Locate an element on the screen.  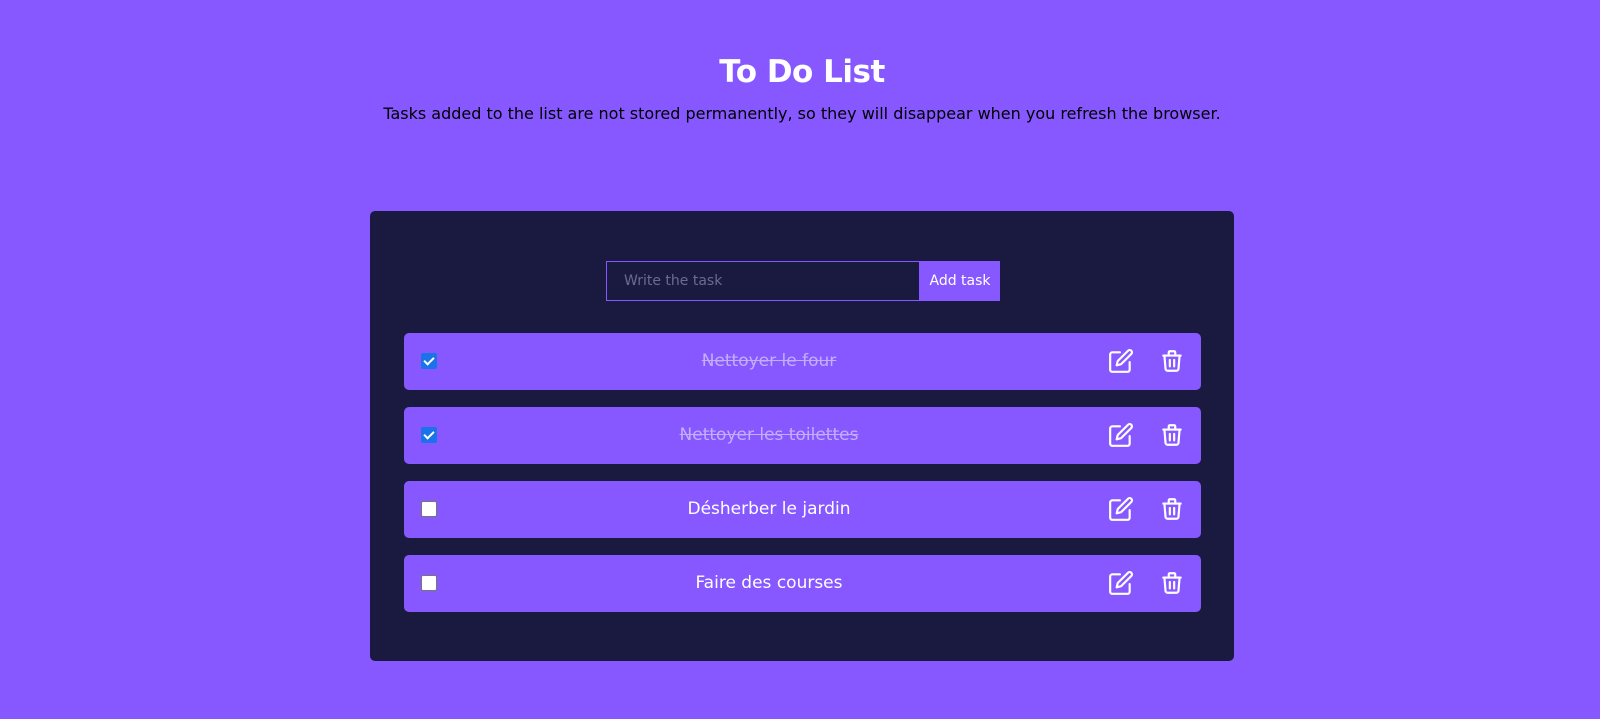
task-text: Nettoyer les toilettes is located at coordinates (769, 435).